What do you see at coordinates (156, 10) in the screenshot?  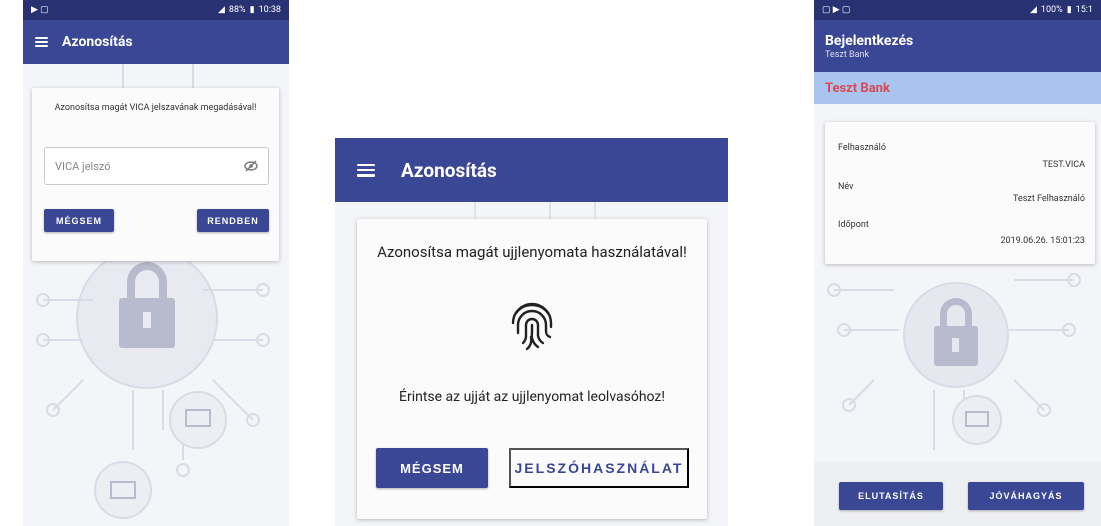 I see `status-bar: ▶ ▢ ◢ 88% ▮ 10:38` at bounding box center [156, 10].